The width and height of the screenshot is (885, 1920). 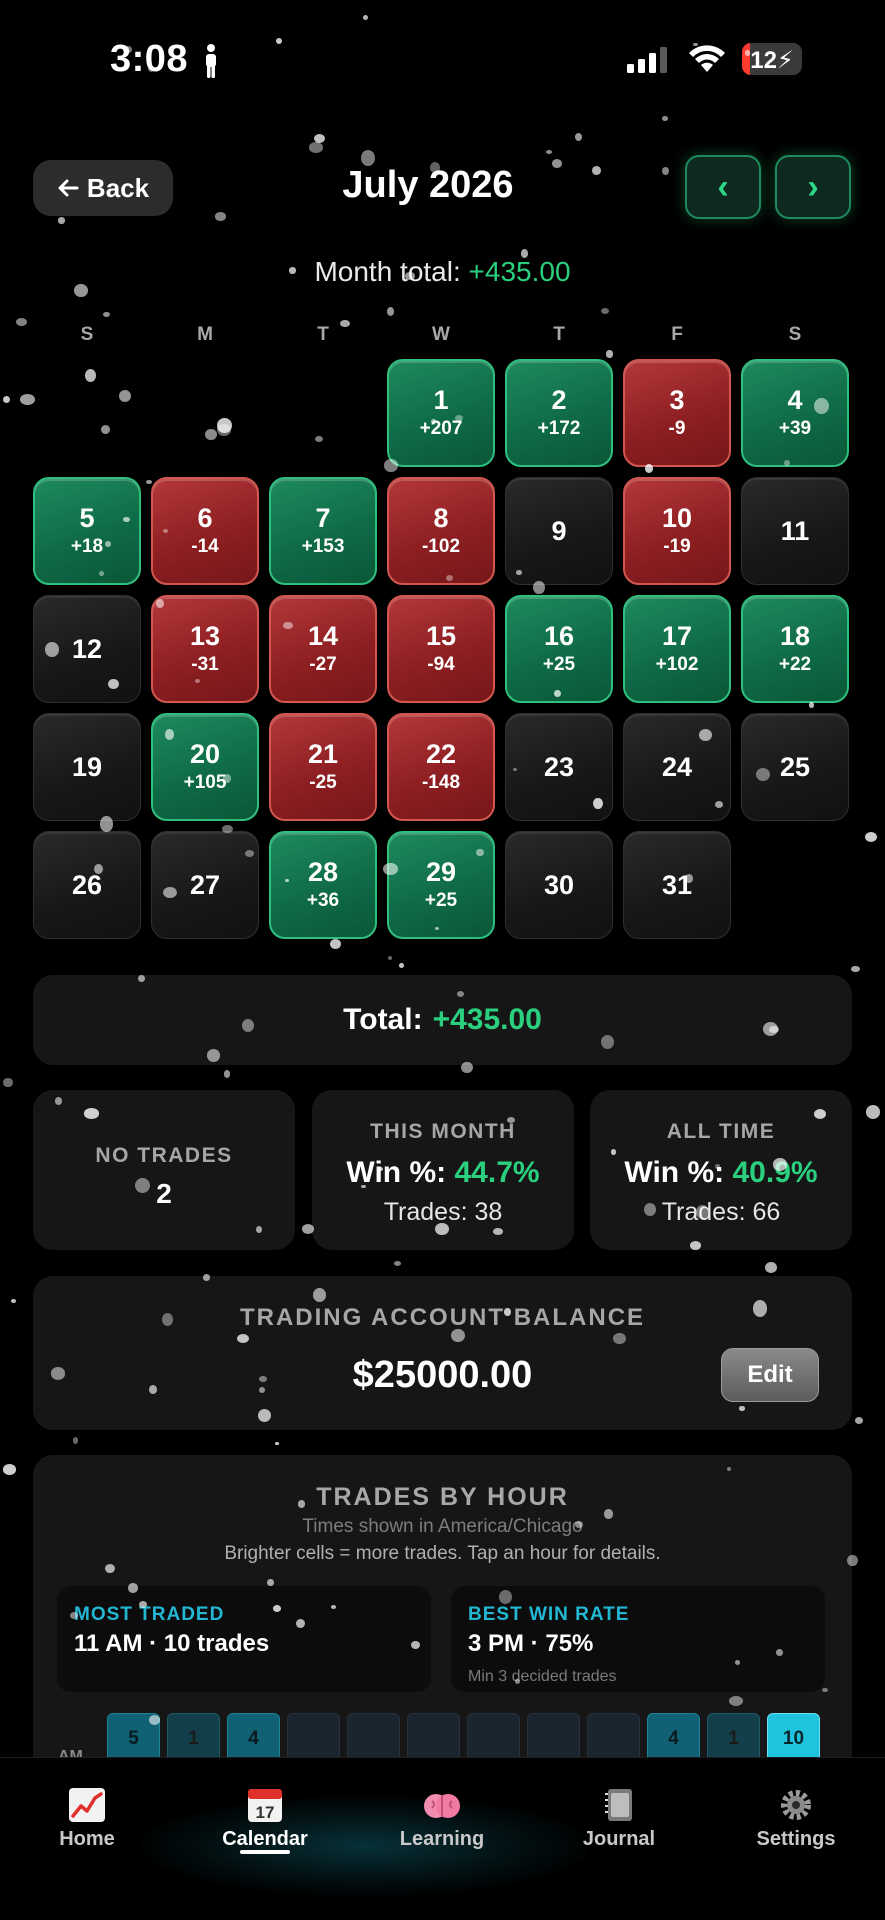 What do you see at coordinates (441, 664) in the screenshot?
I see `day-pnl: -94` at bounding box center [441, 664].